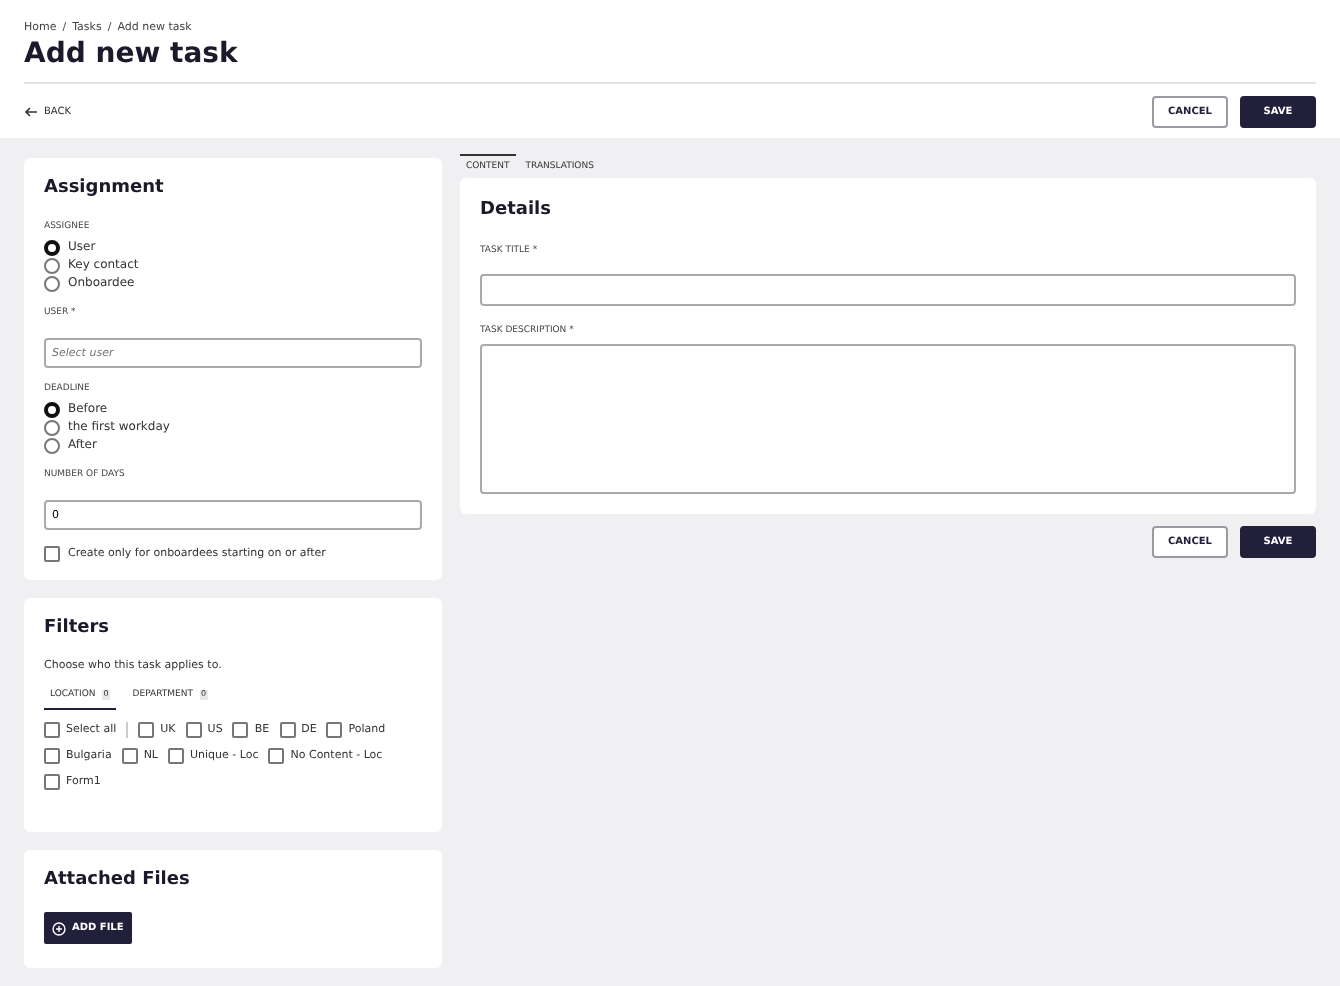 The width and height of the screenshot is (1340, 986). Describe the element at coordinates (105, 189) in the screenshot. I see `section-title: Assignment` at that location.